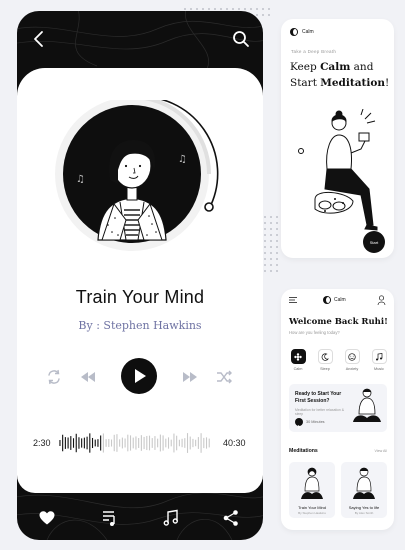 Image resolution: width=405 pixels, height=550 pixels. What do you see at coordinates (271, 244) in the screenshot?
I see `decorative-dots` at bounding box center [271, 244].